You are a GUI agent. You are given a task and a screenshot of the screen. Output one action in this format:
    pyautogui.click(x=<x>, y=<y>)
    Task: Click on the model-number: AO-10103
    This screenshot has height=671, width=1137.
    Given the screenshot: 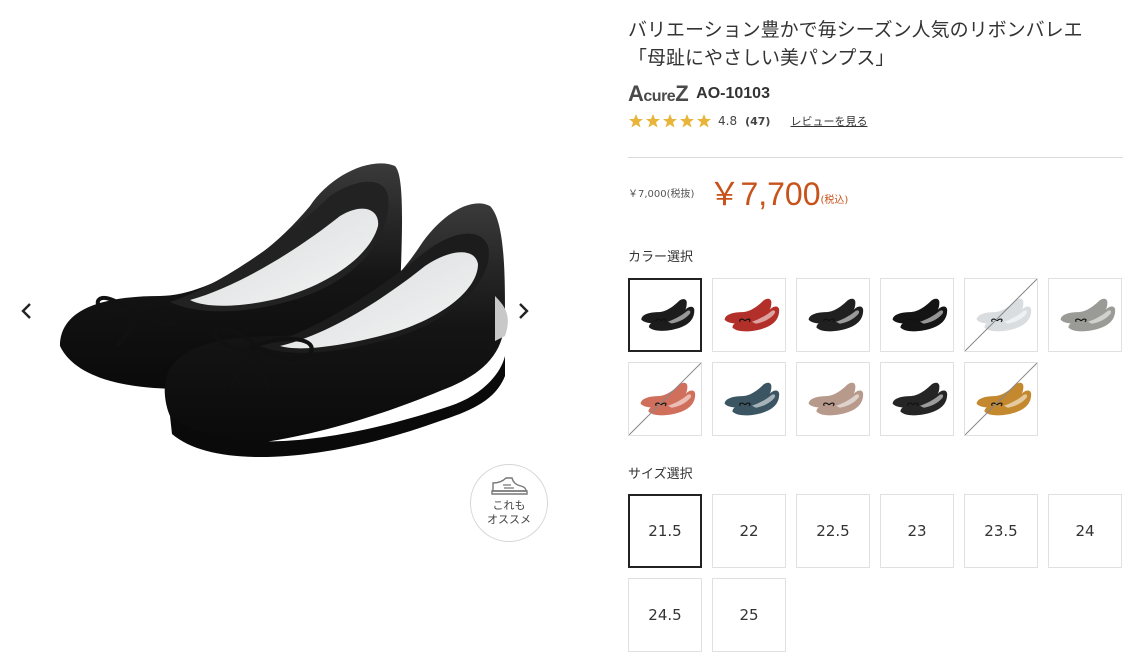 What is the action you would take?
    pyautogui.click(x=733, y=93)
    